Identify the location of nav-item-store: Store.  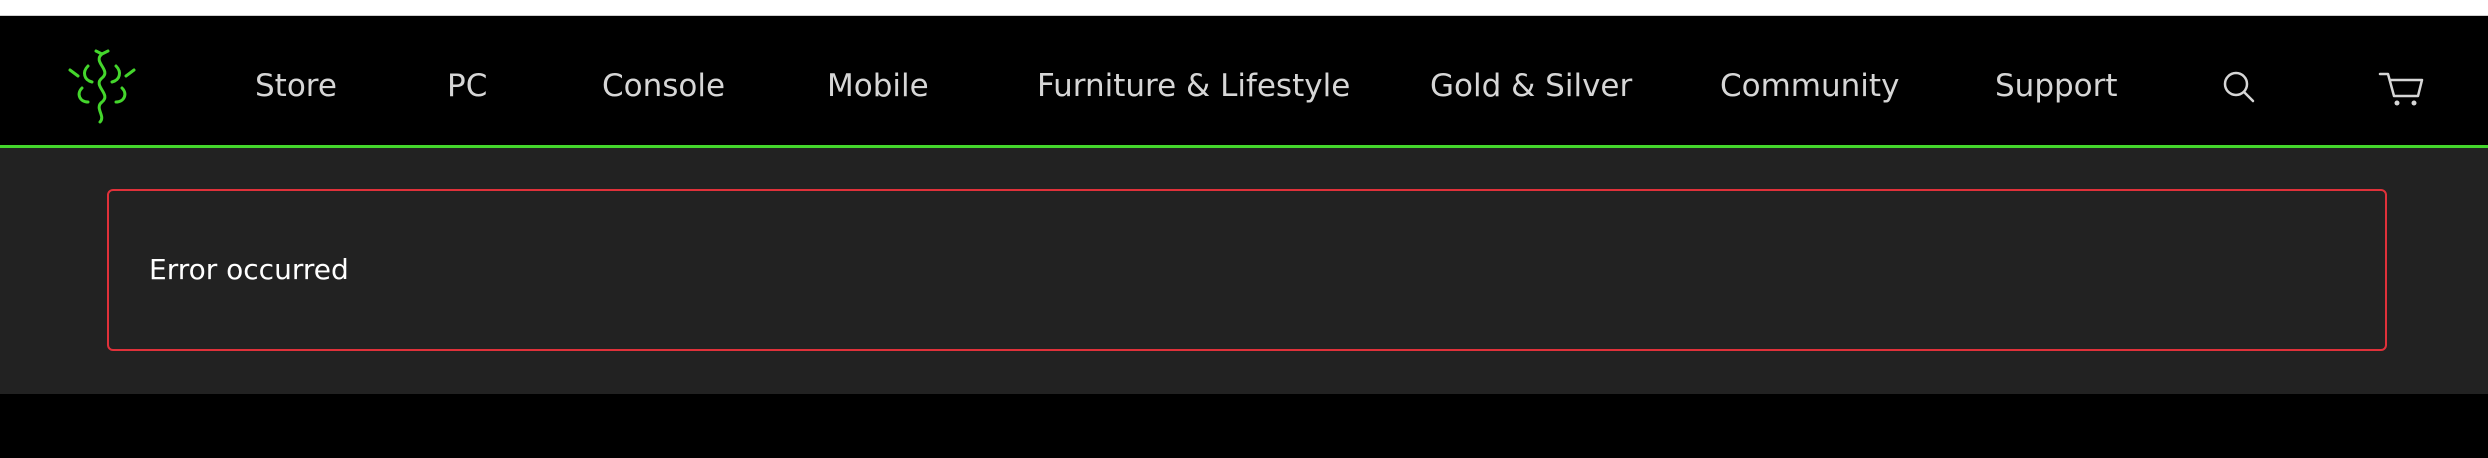
(296, 86).